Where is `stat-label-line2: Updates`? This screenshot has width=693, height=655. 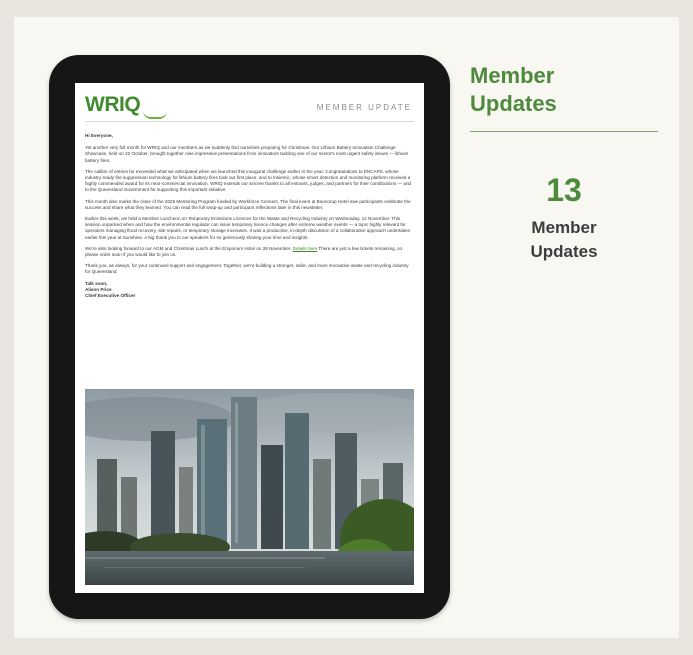 stat-label-line2: Updates is located at coordinates (564, 251).